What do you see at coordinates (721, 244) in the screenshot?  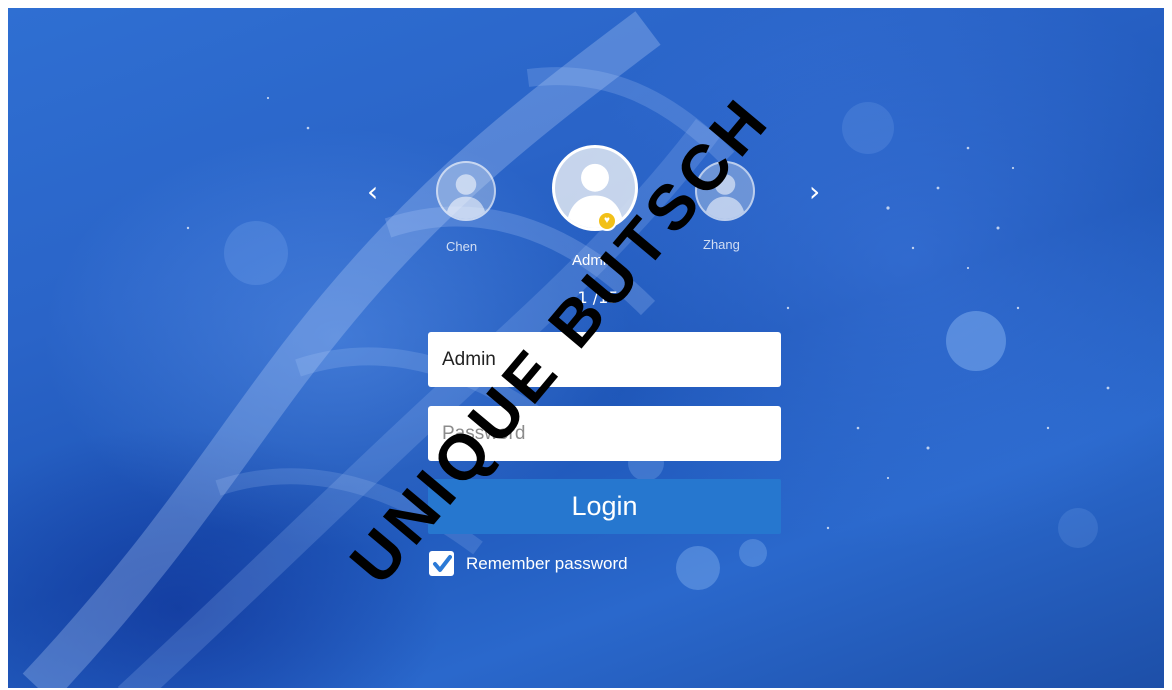 I see `user-name-zhang: Zhang` at bounding box center [721, 244].